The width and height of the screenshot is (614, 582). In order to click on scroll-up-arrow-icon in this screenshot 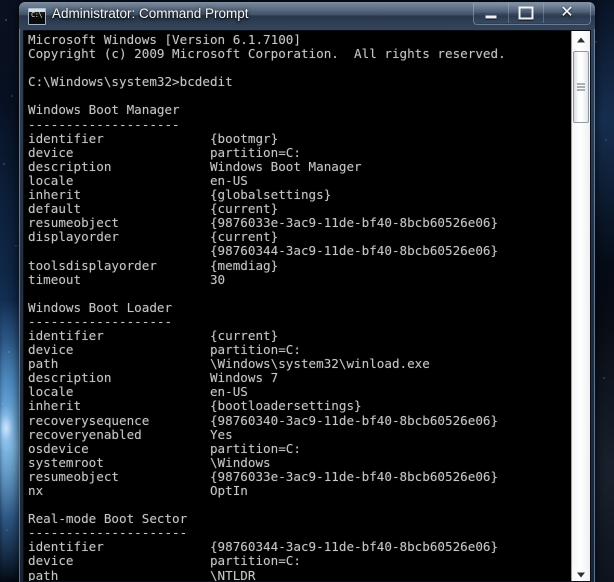, I will do `click(581, 39)`.